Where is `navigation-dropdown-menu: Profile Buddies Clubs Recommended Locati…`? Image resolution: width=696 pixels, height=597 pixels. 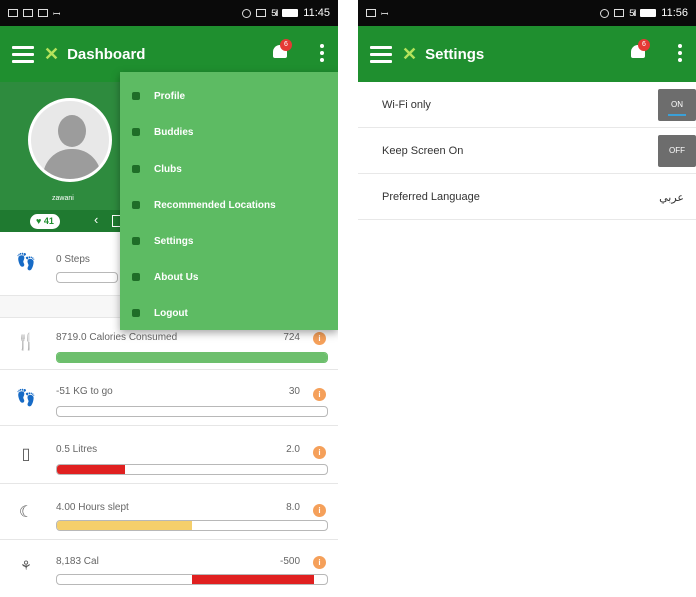 navigation-dropdown-menu: Profile Buddies Clubs Recommended Locati… is located at coordinates (229, 201).